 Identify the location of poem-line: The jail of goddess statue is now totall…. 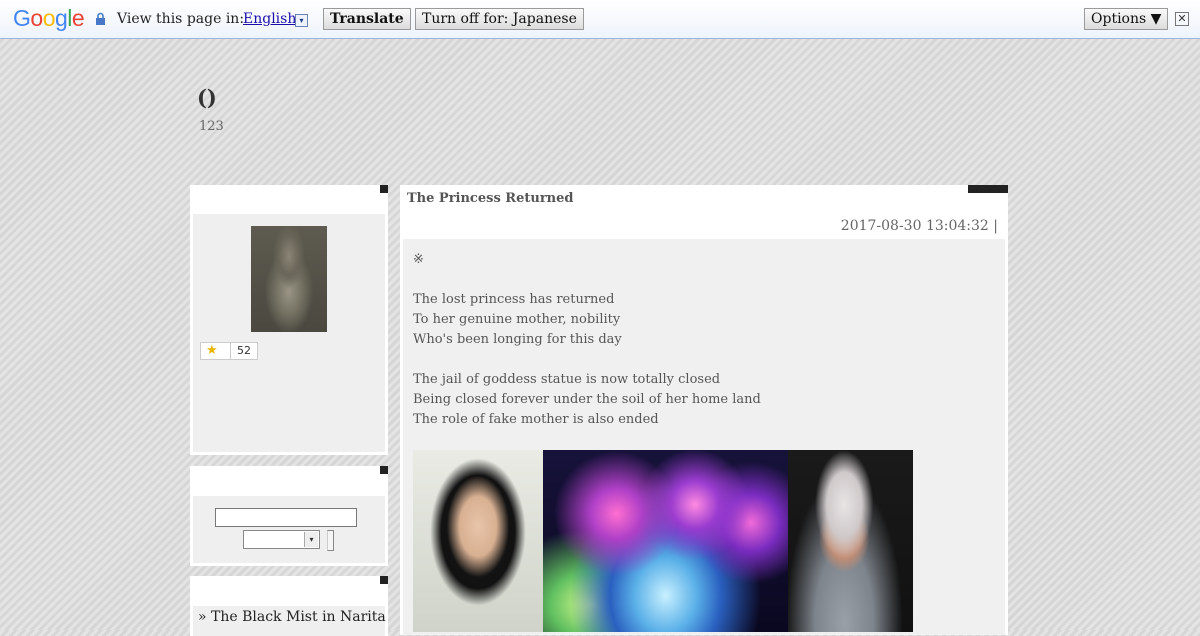
(567, 379).